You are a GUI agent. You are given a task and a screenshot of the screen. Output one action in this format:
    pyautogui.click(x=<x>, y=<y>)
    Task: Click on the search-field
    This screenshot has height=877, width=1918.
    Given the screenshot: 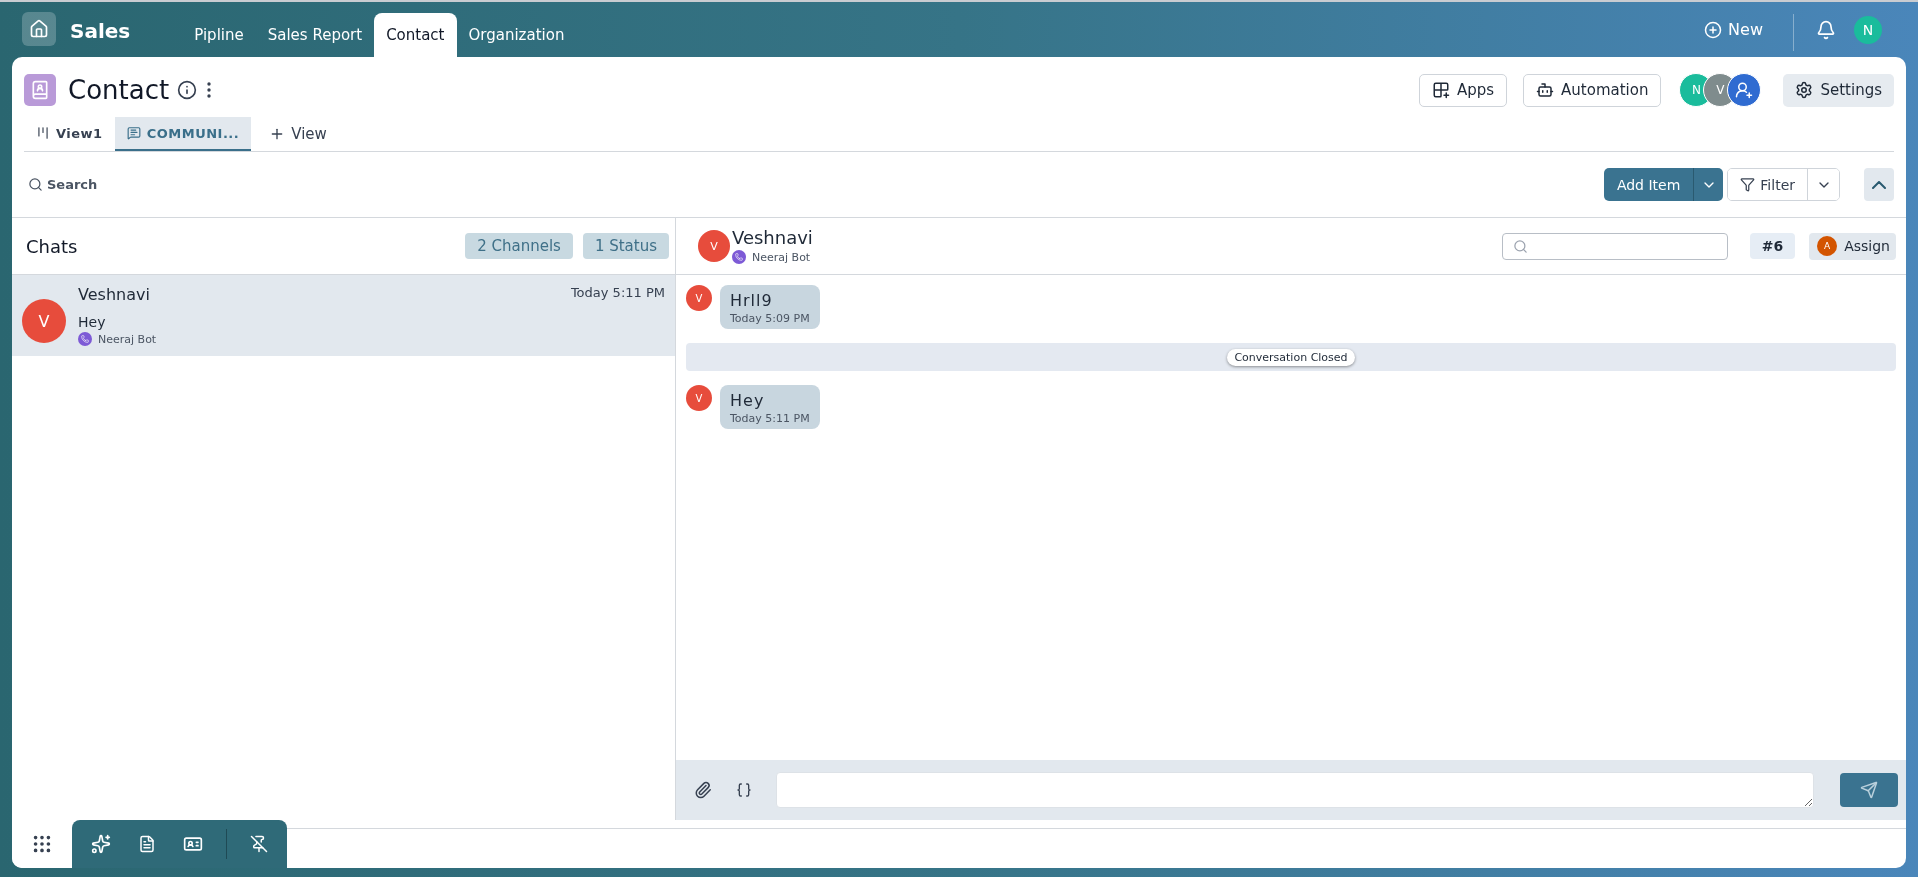 What is the action you would take?
    pyautogui.click(x=1614, y=246)
    